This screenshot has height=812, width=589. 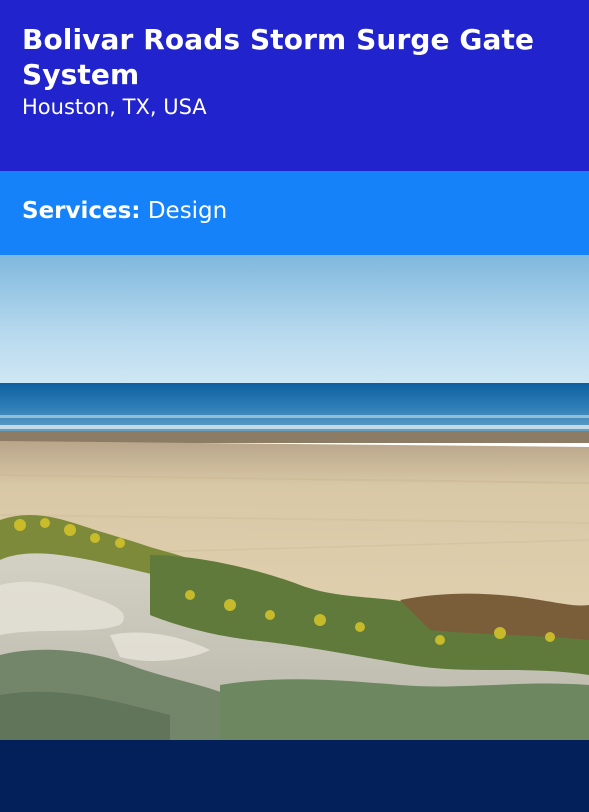 I want to click on services-value: Design, so click(x=187, y=211).